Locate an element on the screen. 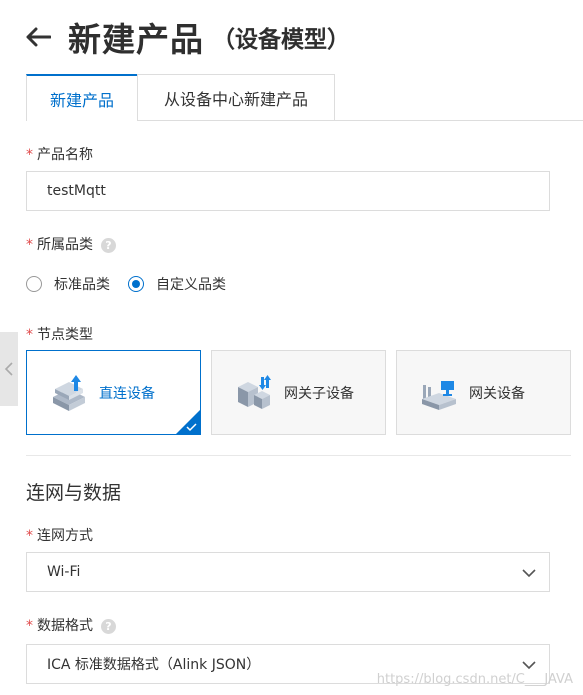 The height and width of the screenshot is (695, 583). page-subtitle: （设备模型） is located at coordinates (281, 40).